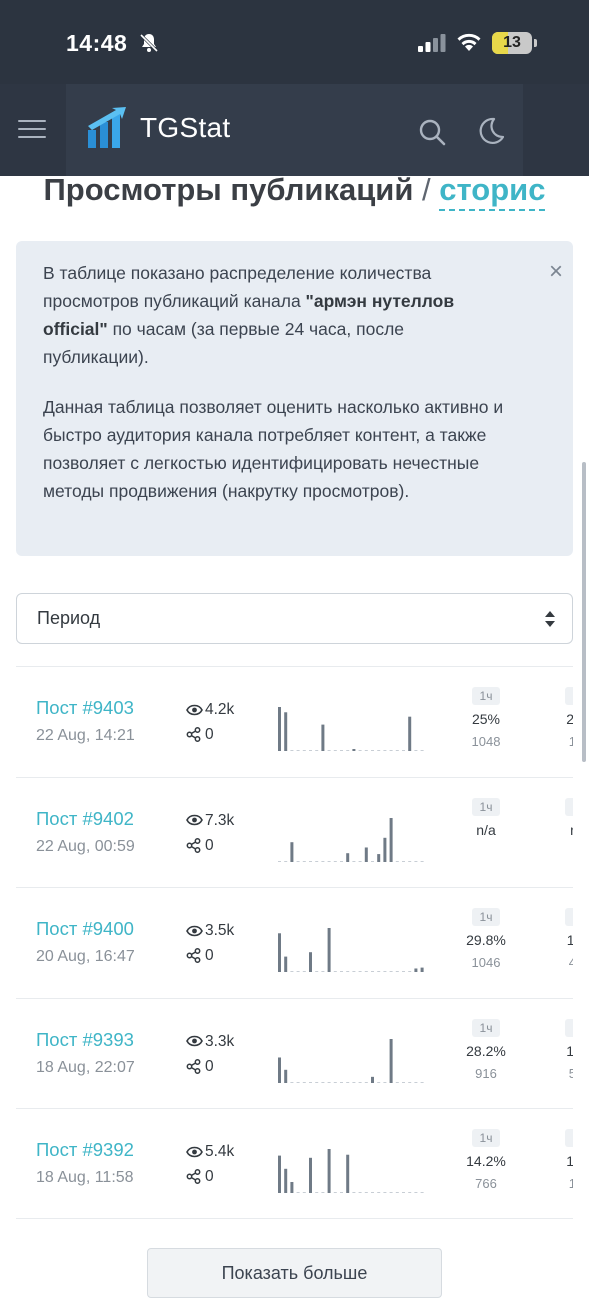 The height and width of the screenshot is (1298, 589). What do you see at coordinates (220, 820) in the screenshot?
I see `views-value: 7.3k` at bounding box center [220, 820].